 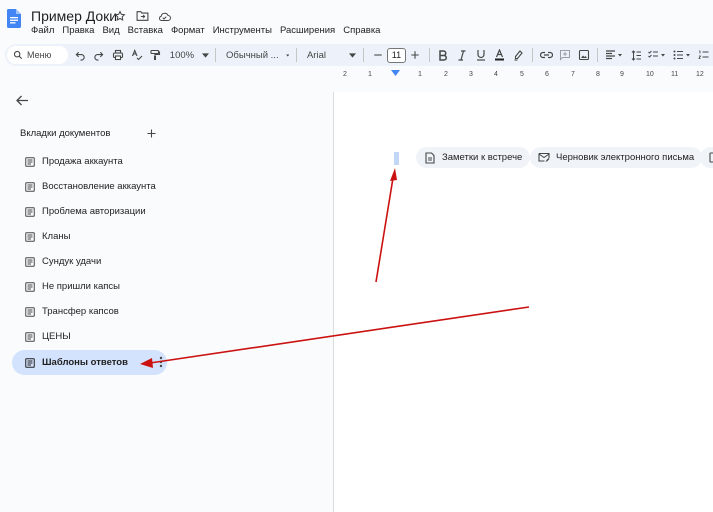 What do you see at coordinates (710, 158) in the screenshot?
I see `template-icon` at bounding box center [710, 158].